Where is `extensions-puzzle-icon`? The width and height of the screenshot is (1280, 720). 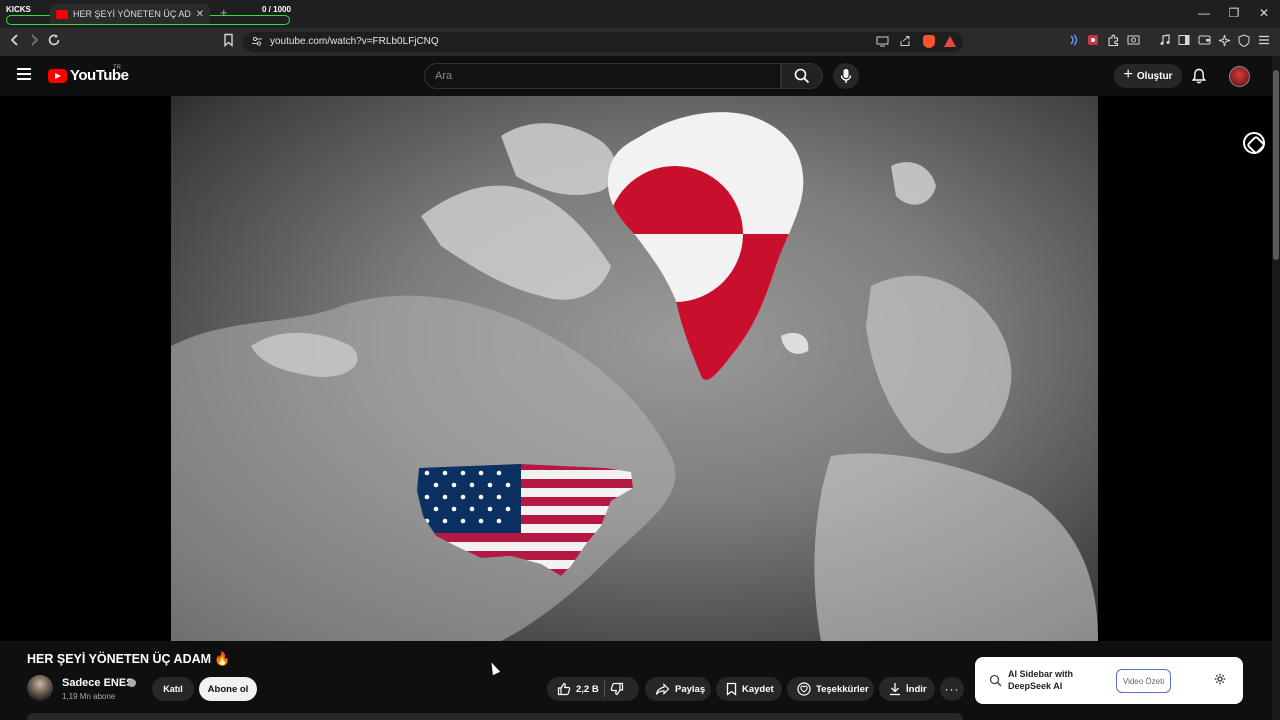
extensions-puzzle-icon is located at coordinates (1113, 42).